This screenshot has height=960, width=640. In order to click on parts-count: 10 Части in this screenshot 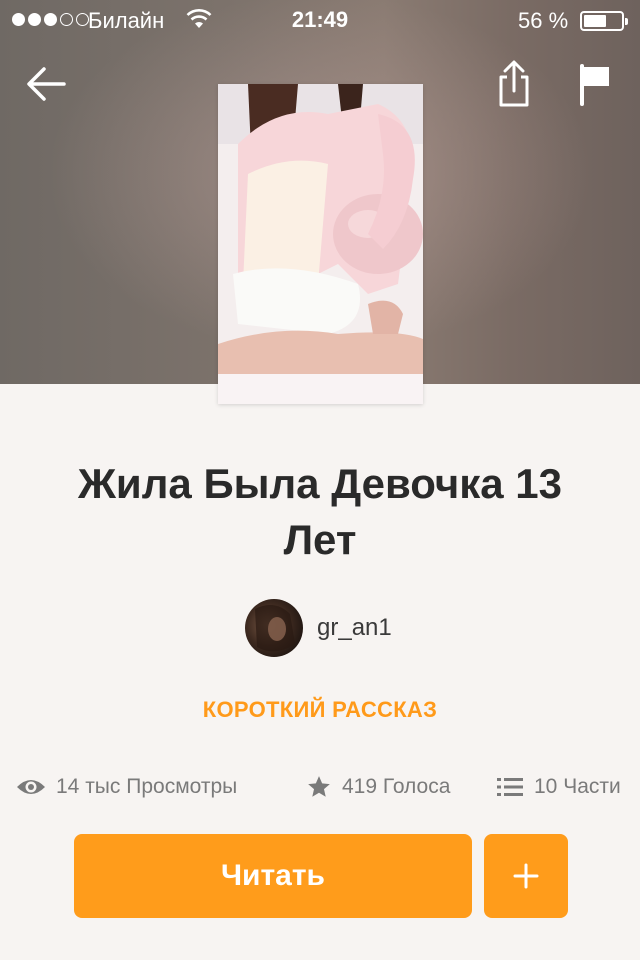, I will do `click(577, 786)`.